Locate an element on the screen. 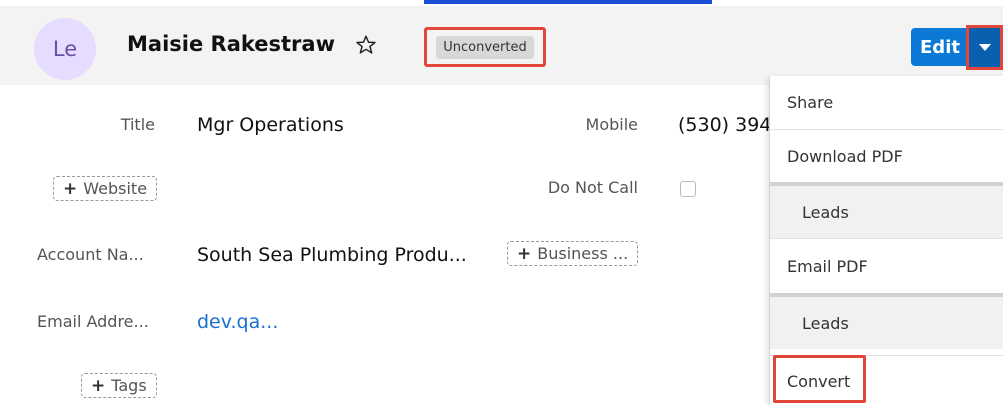 The width and height of the screenshot is (1003, 405). tags-chip-label: Tags is located at coordinates (129, 385).